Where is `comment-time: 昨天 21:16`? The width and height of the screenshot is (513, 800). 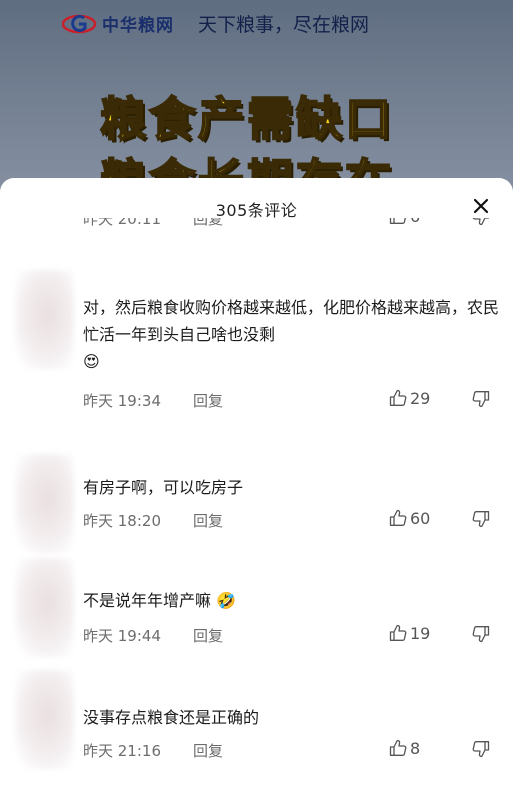
comment-time: 昨天 21:16 is located at coordinates (122, 751).